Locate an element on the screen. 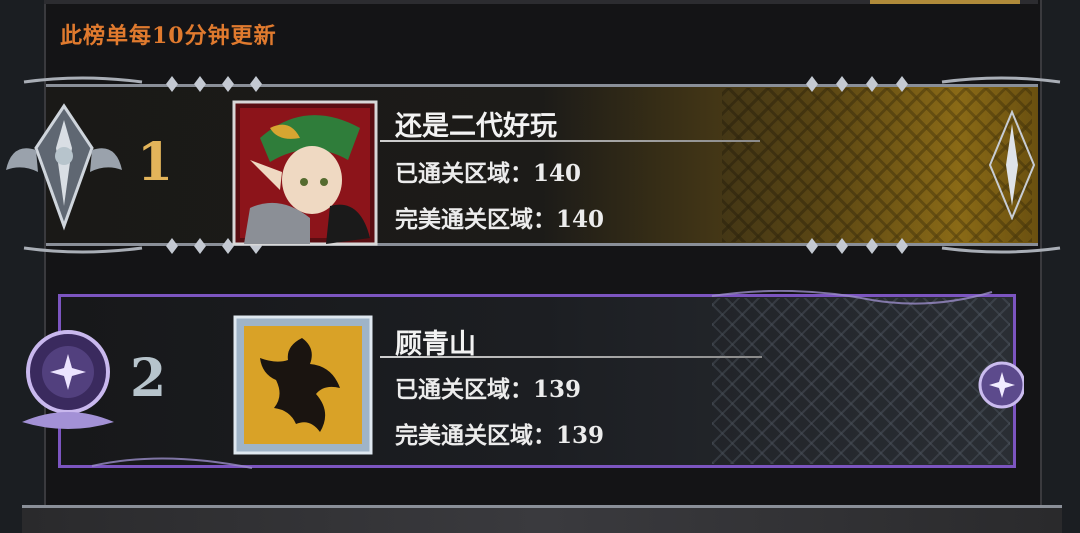  rank-number: 1 is located at coordinates (155, 162).